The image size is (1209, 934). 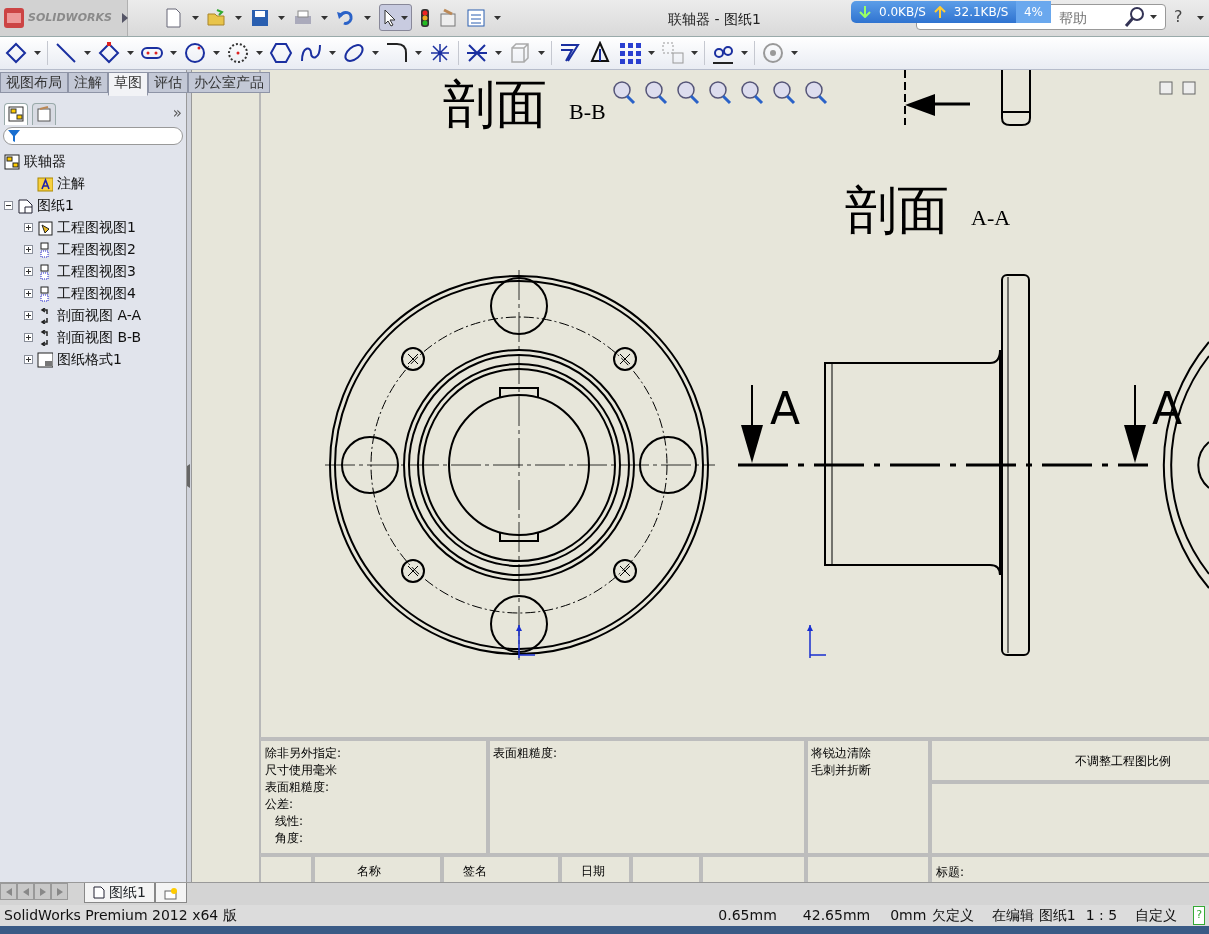 What do you see at coordinates (1101, 915) in the screenshot?
I see `status-scale: 1 : 5` at bounding box center [1101, 915].